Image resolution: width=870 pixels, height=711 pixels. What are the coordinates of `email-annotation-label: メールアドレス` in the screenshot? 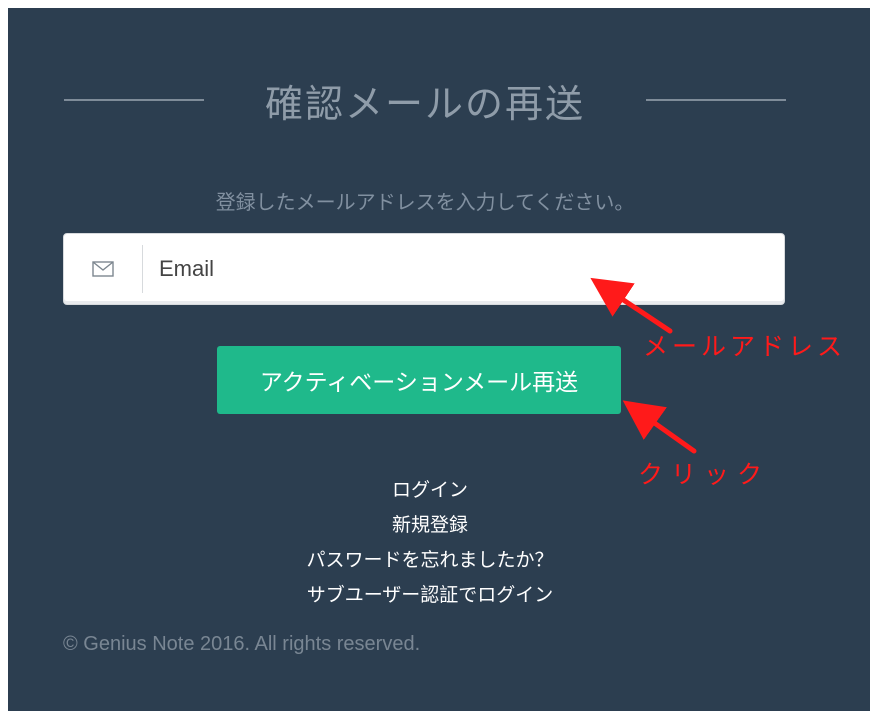 It's located at (745, 346).